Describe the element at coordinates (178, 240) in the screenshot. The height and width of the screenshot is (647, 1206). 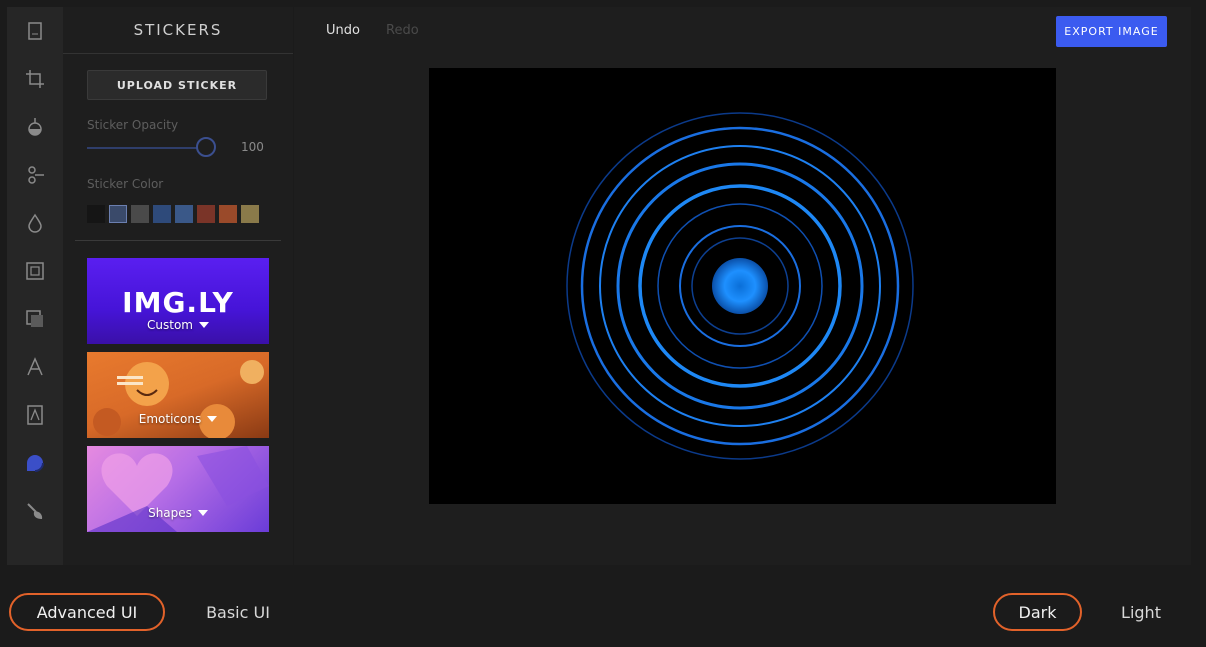
I see `divider` at that location.